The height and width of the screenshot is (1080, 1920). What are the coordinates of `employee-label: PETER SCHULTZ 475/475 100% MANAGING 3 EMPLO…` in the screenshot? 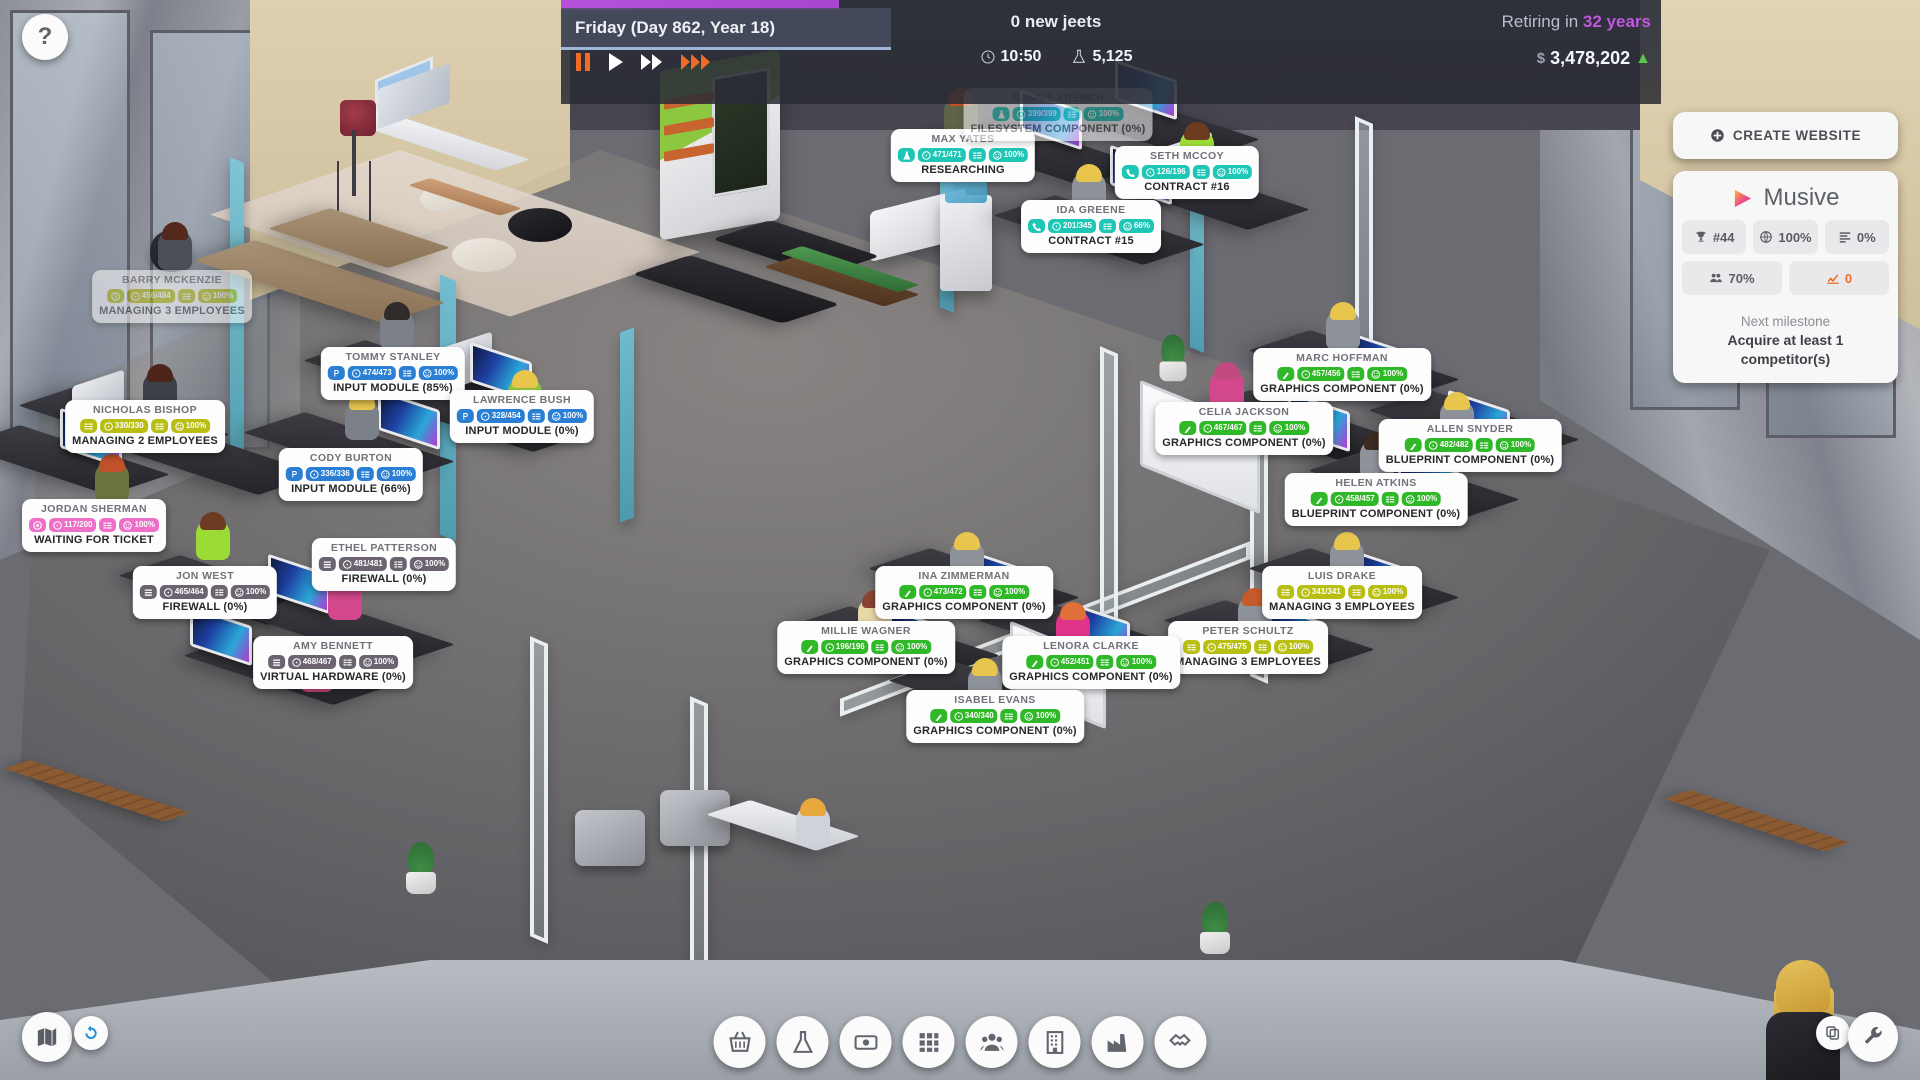 It's located at (1248, 647).